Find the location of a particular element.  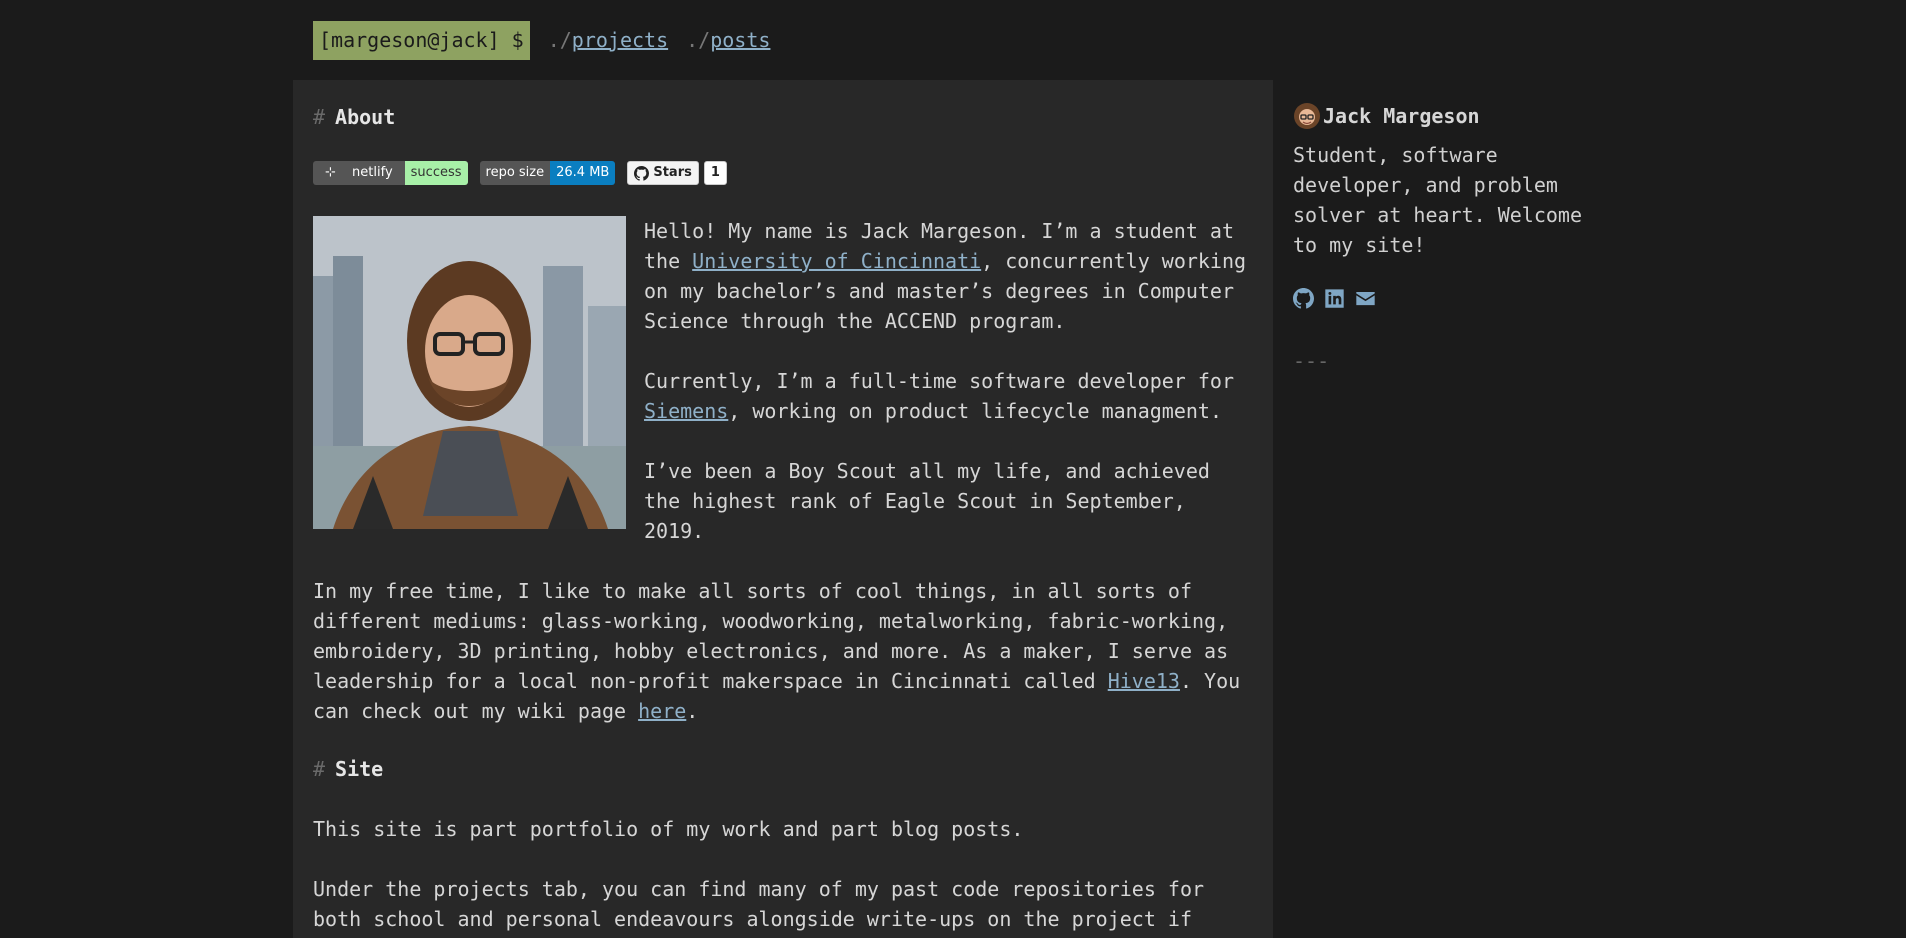

netlify-badge-left: netlify is located at coordinates (372, 172).